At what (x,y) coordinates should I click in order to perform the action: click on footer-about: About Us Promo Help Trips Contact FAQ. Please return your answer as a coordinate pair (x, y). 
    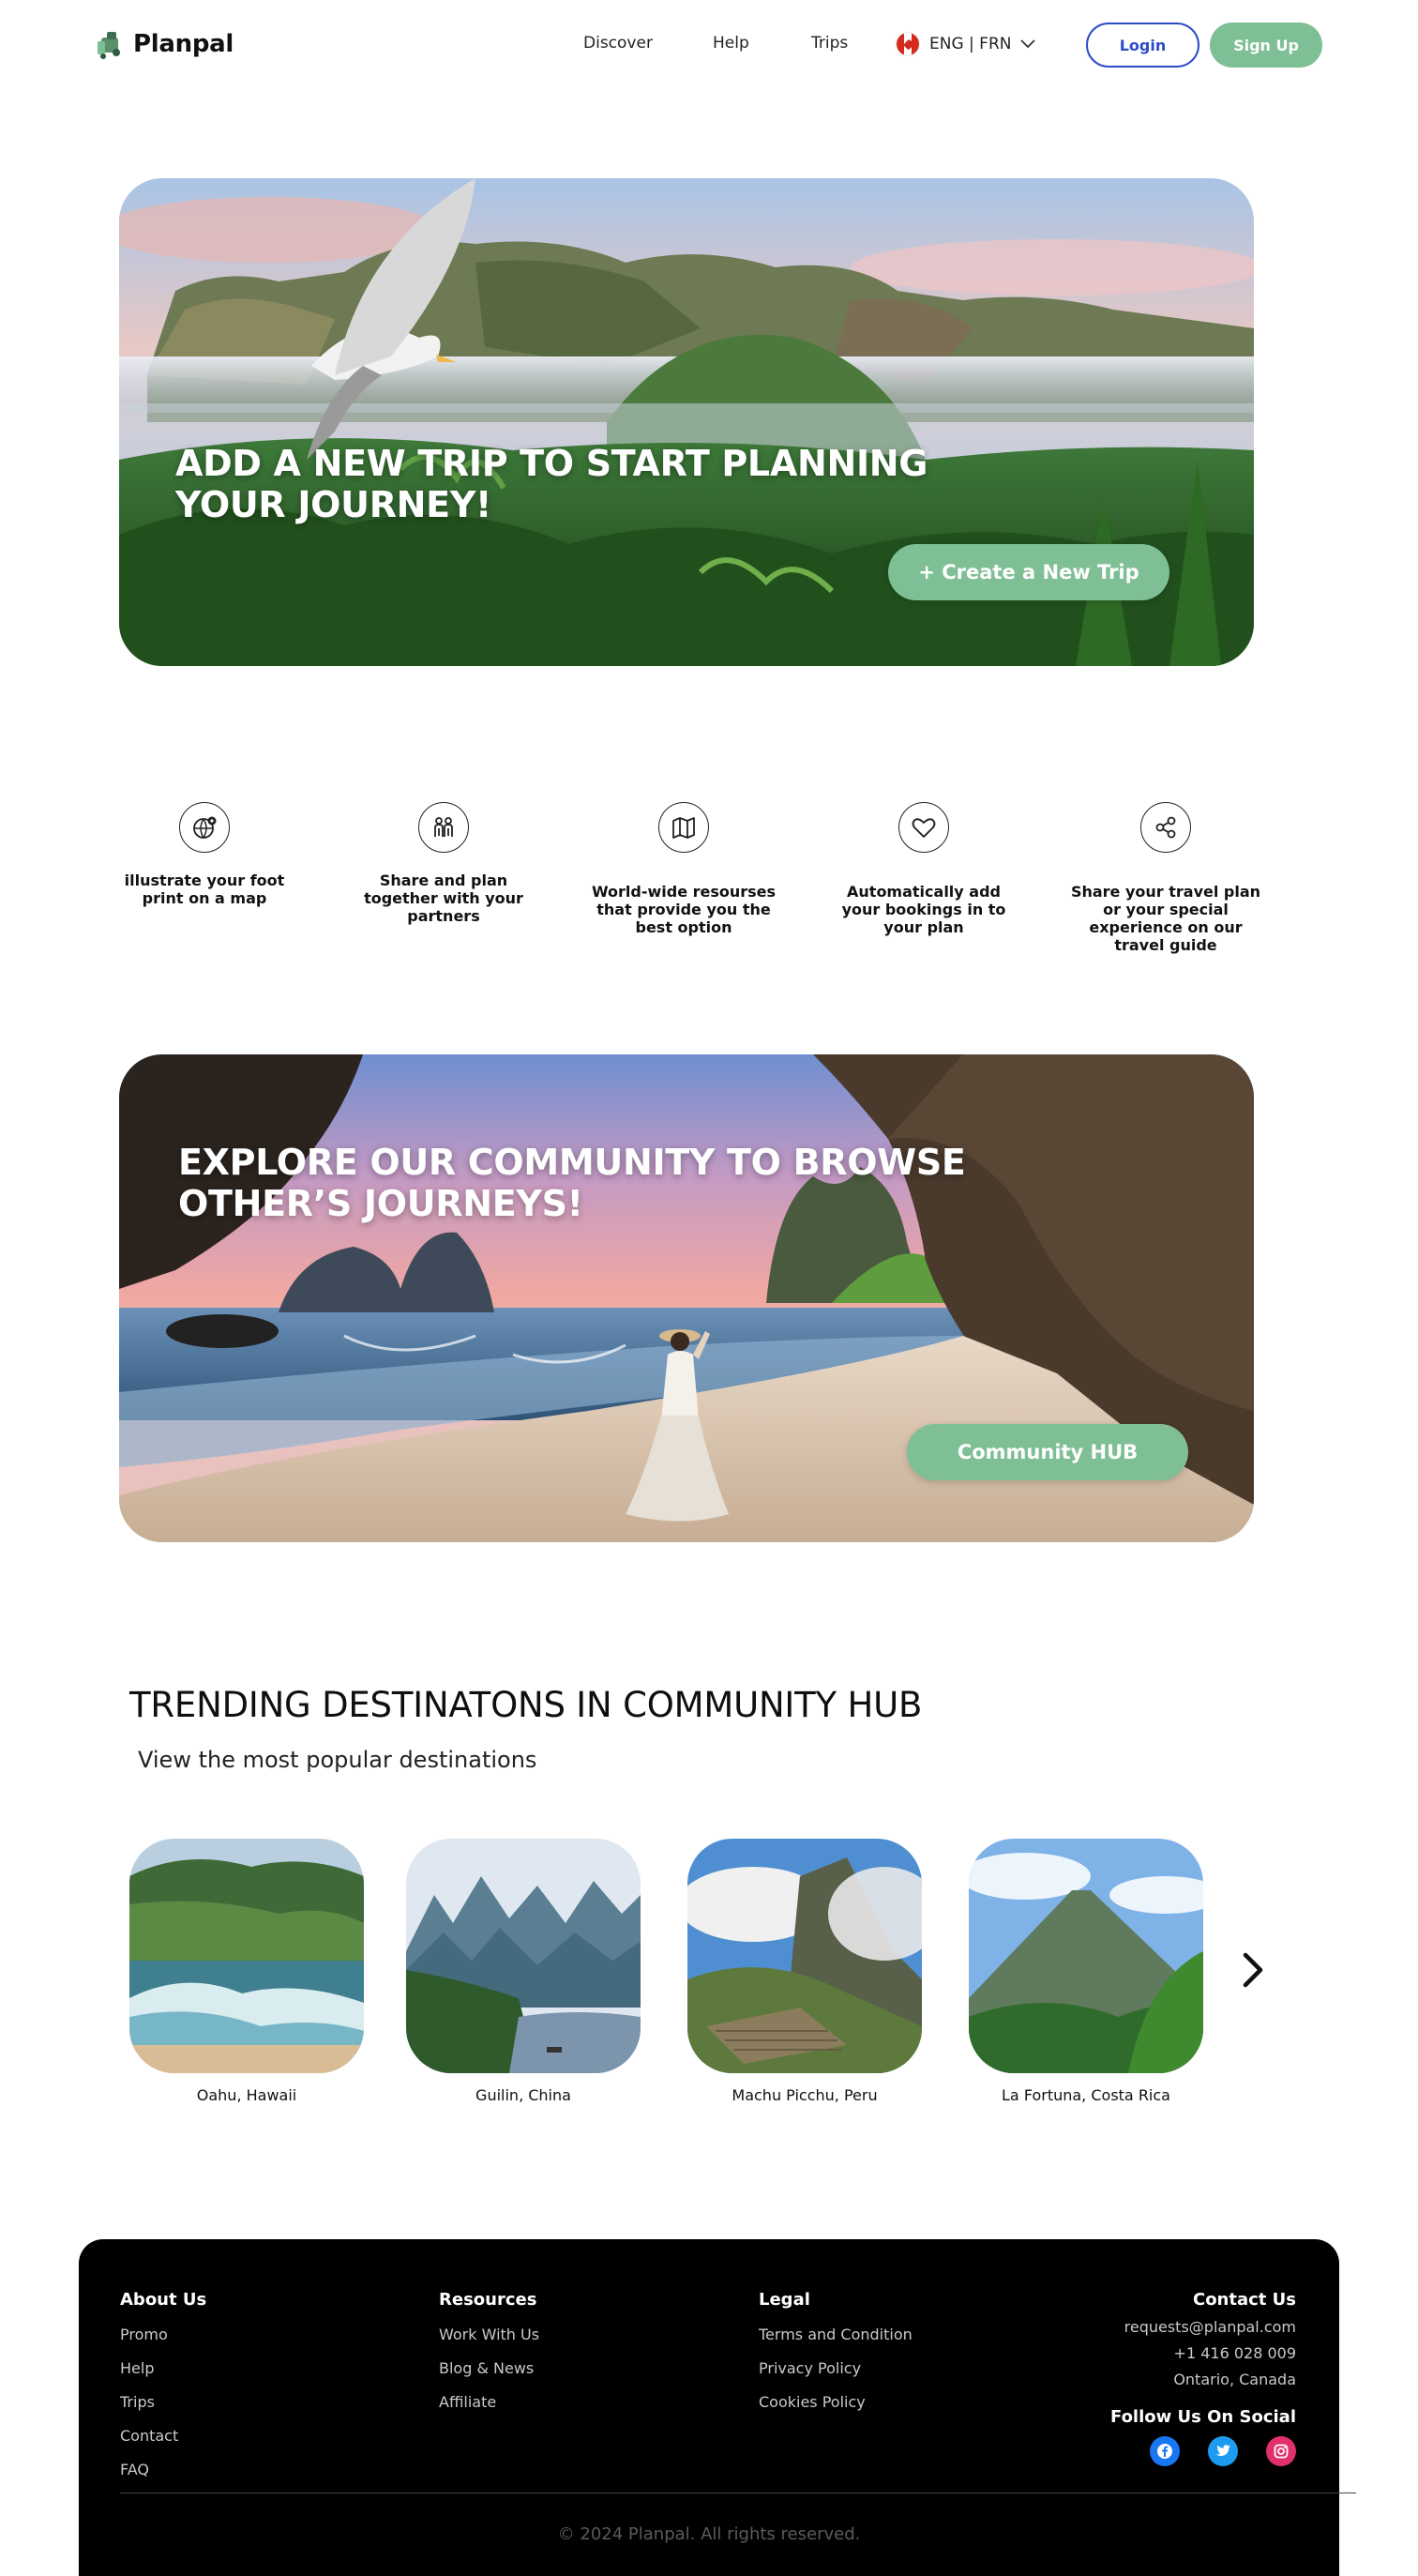
    Looking at the image, I should click on (163, 2392).